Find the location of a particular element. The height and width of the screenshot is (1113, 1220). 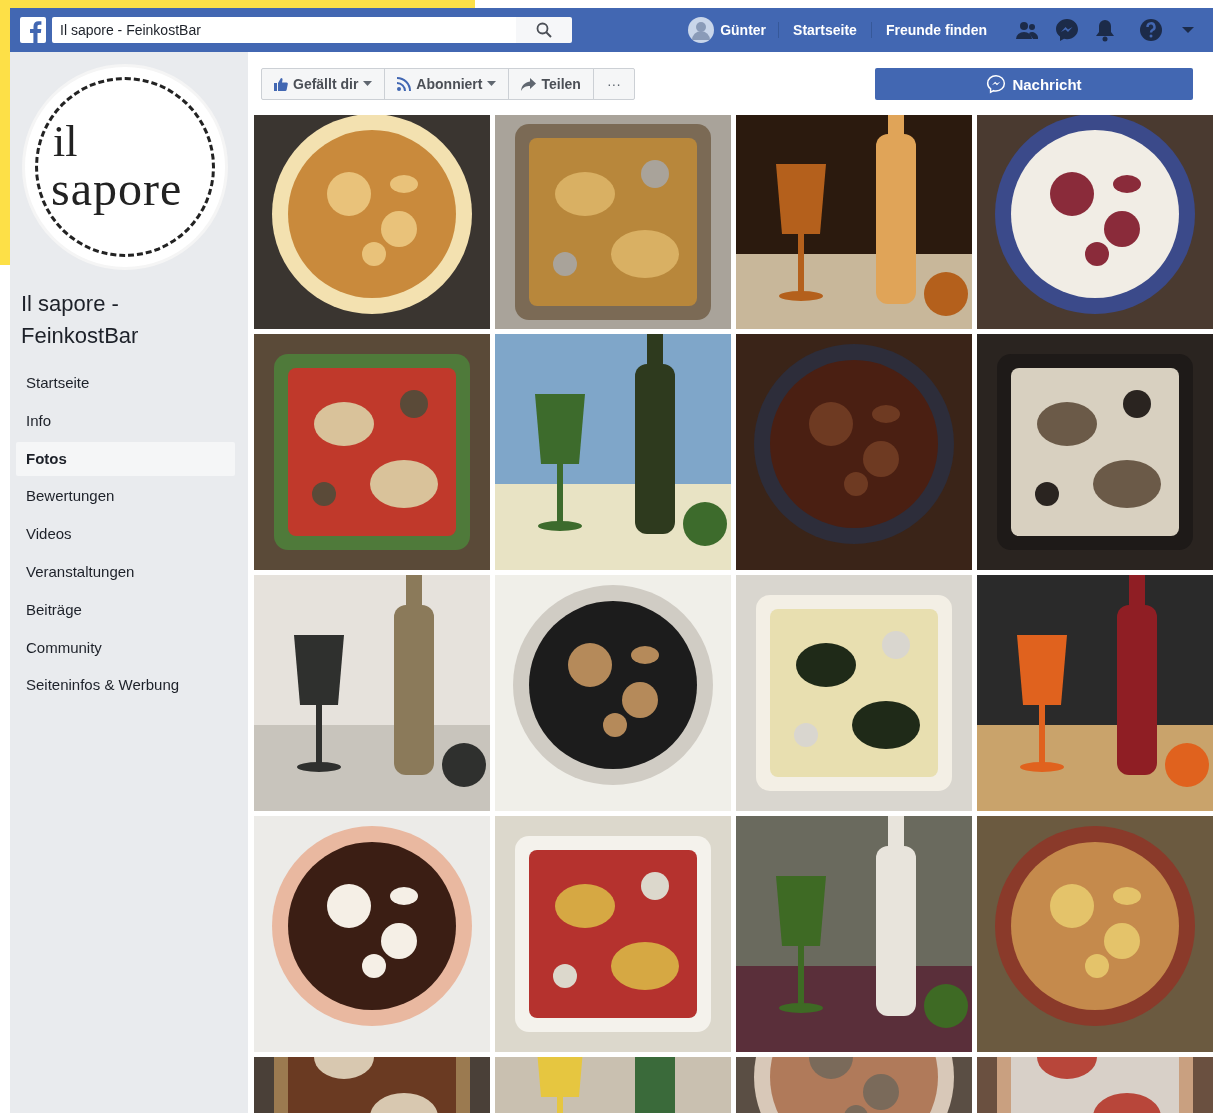

help-icon is located at coordinates (1151, 30).